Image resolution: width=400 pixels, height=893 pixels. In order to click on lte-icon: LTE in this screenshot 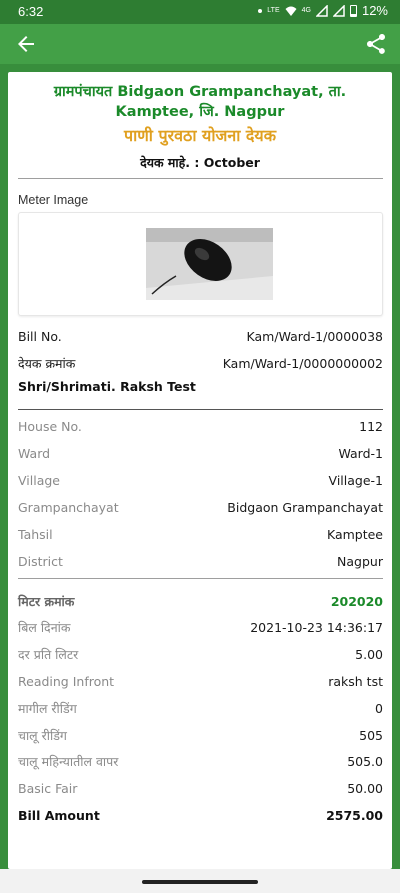, I will do `click(273, 10)`.